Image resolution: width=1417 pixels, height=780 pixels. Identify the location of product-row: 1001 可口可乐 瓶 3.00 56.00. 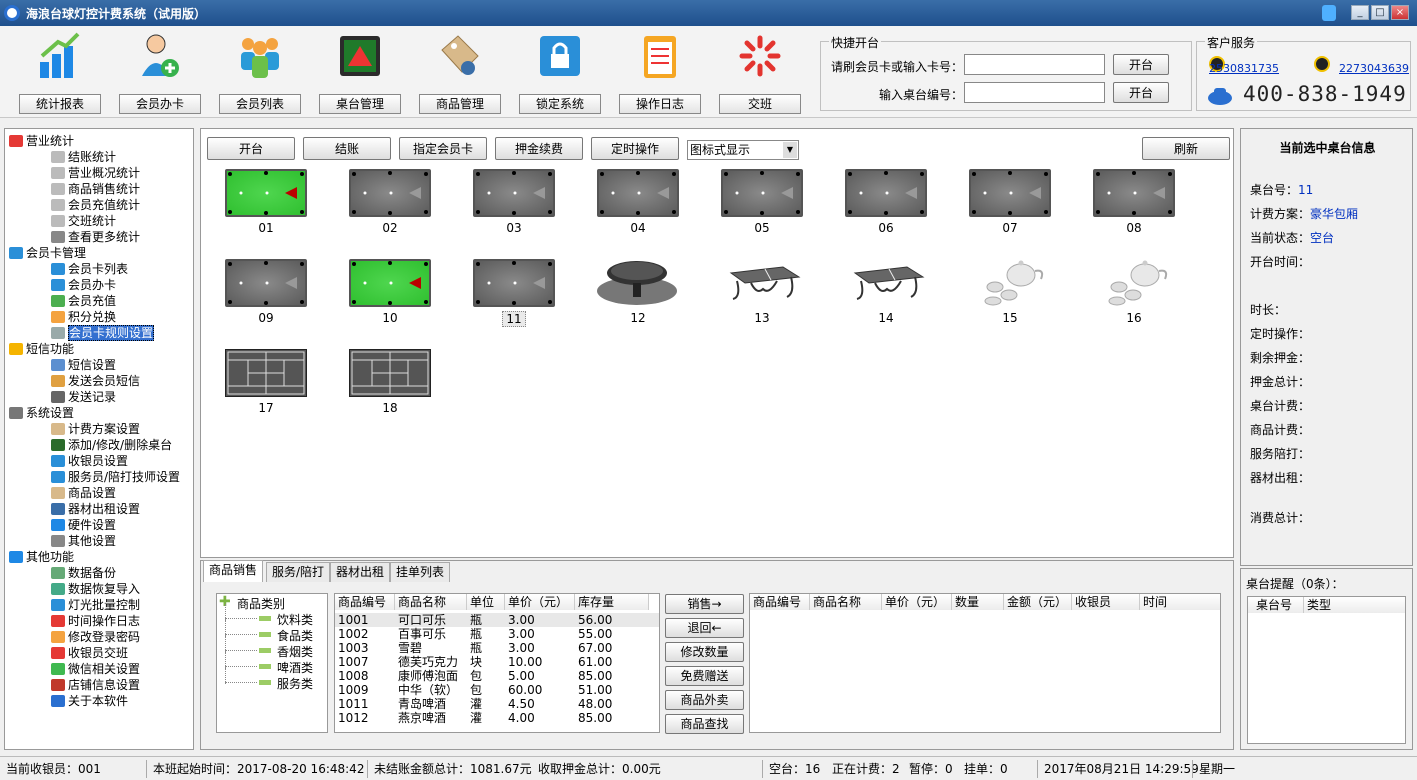
(497, 620).